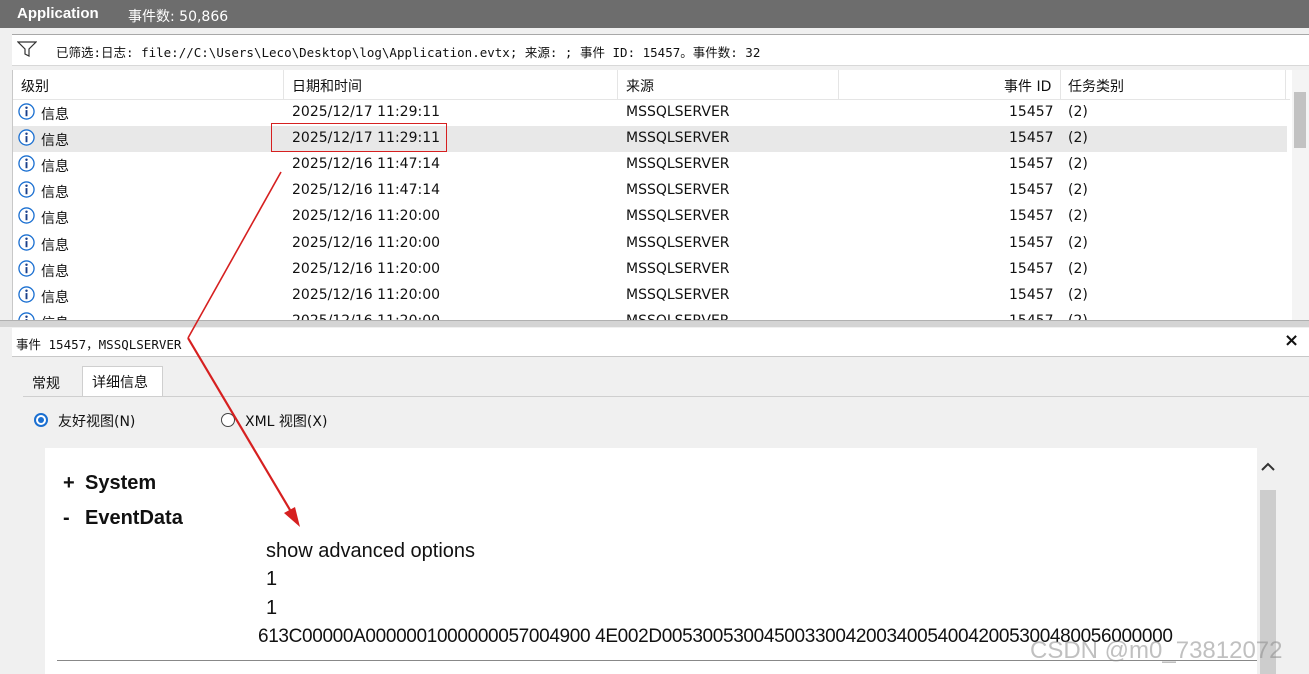  What do you see at coordinates (1096, 86) in the screenshot?
I see `column-header-task: 任务类别` at bounding box center [1096, 86].